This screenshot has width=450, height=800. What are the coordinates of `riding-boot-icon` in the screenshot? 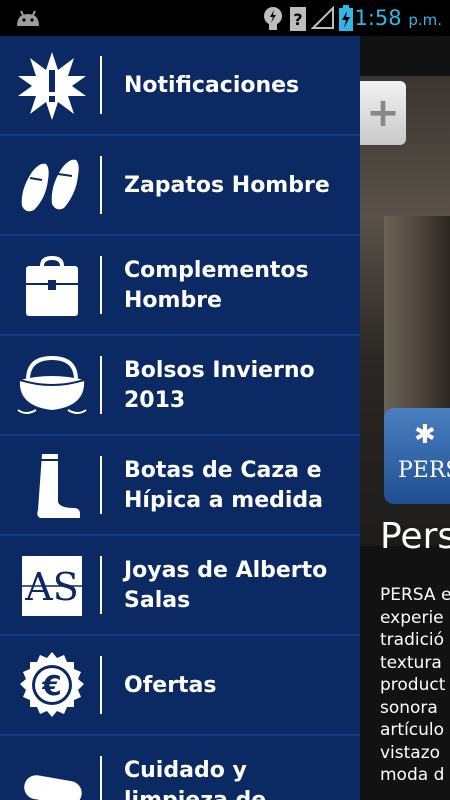 It's located at (58, 486).